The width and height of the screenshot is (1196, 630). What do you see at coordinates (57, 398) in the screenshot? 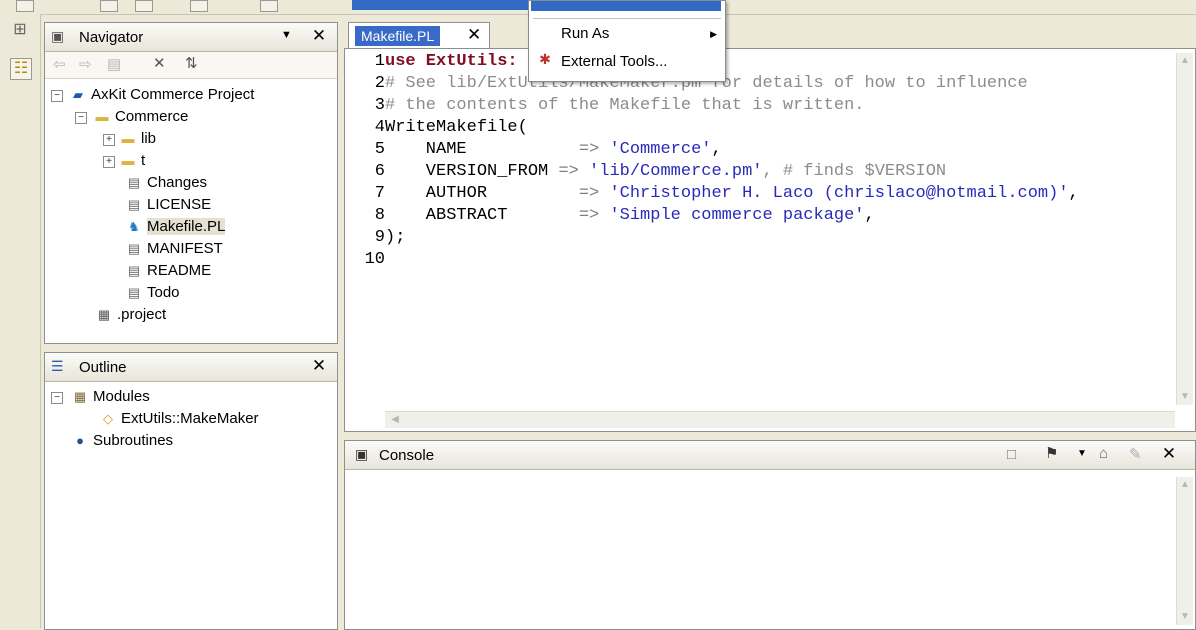
I see `collapse-modules-toggle: −` at bounding box center [57, 398].